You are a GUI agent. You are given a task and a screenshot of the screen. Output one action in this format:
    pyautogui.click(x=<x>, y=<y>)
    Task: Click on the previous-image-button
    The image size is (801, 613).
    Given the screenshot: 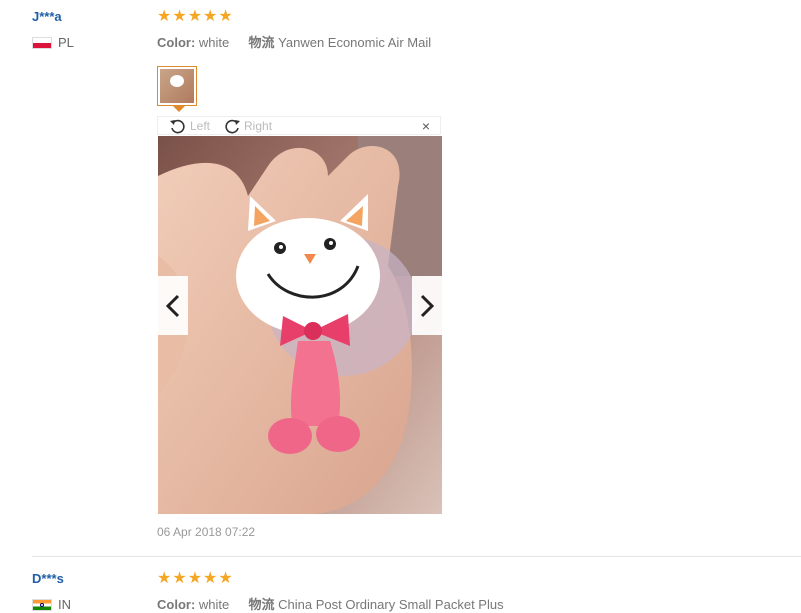 What is the action you would take?
    pyautogui.click(x=173, y=305)
    